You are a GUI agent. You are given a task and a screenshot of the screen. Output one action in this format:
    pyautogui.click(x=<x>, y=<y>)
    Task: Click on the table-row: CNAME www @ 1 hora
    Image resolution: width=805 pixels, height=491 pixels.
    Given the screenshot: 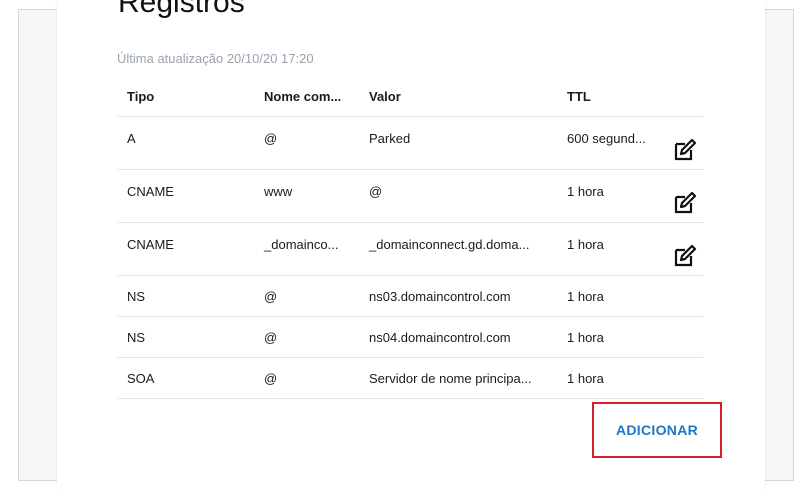 What is the action you would take?
    pyautogui.click(x=410, y=196)
    